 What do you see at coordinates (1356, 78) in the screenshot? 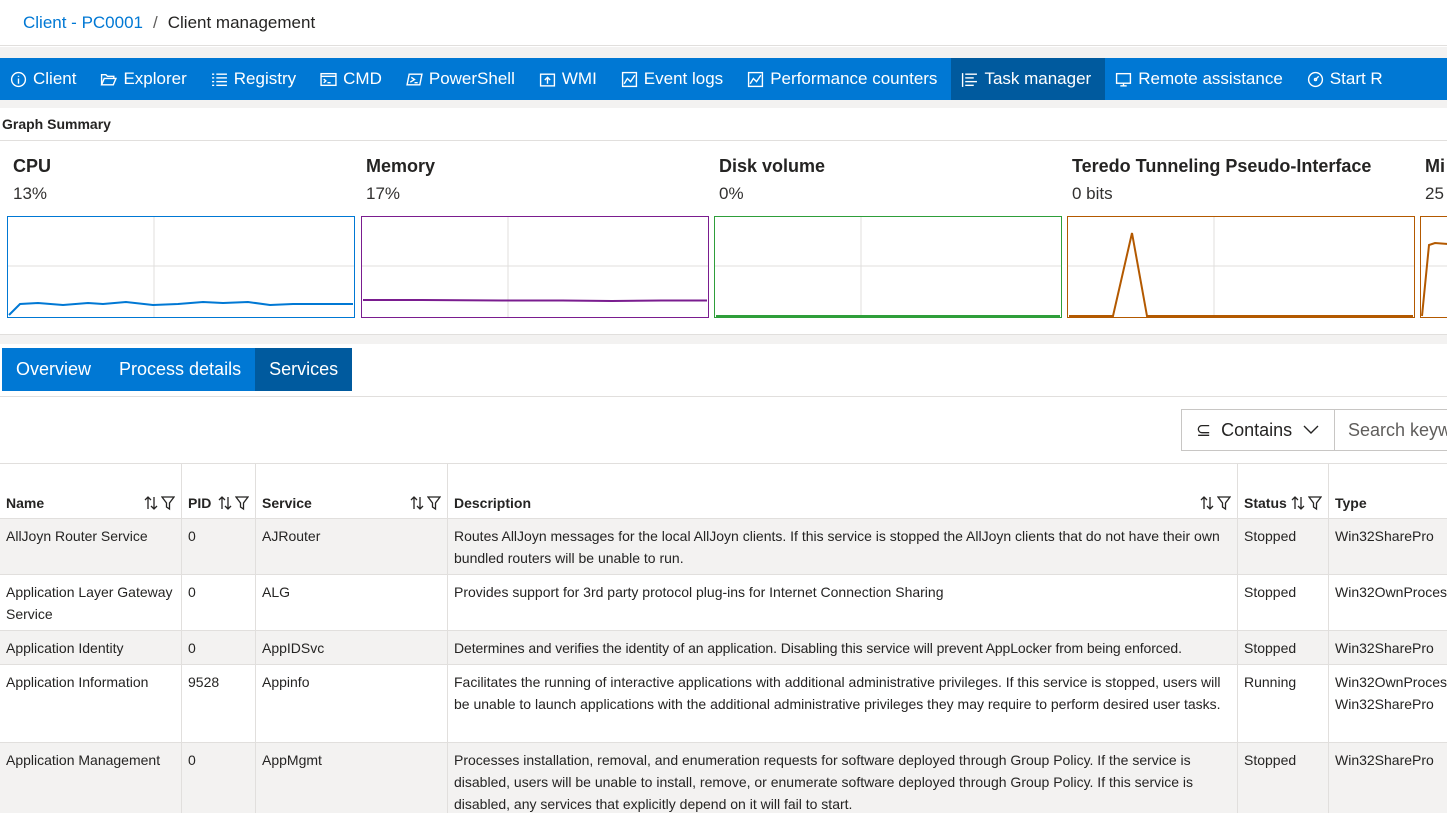
I see `nav-start-r-label: Start R` at bounding box center [1356, 78].